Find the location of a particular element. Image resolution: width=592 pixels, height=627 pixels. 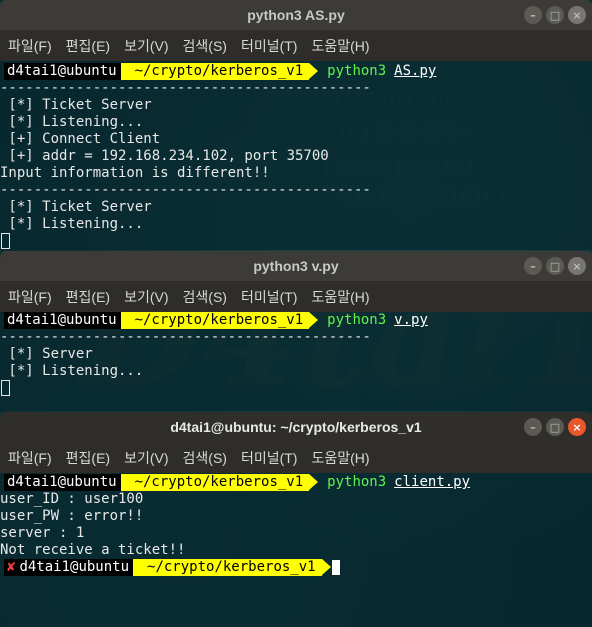

output-line: user_ID : user100 is located at coordinates (72, 499).